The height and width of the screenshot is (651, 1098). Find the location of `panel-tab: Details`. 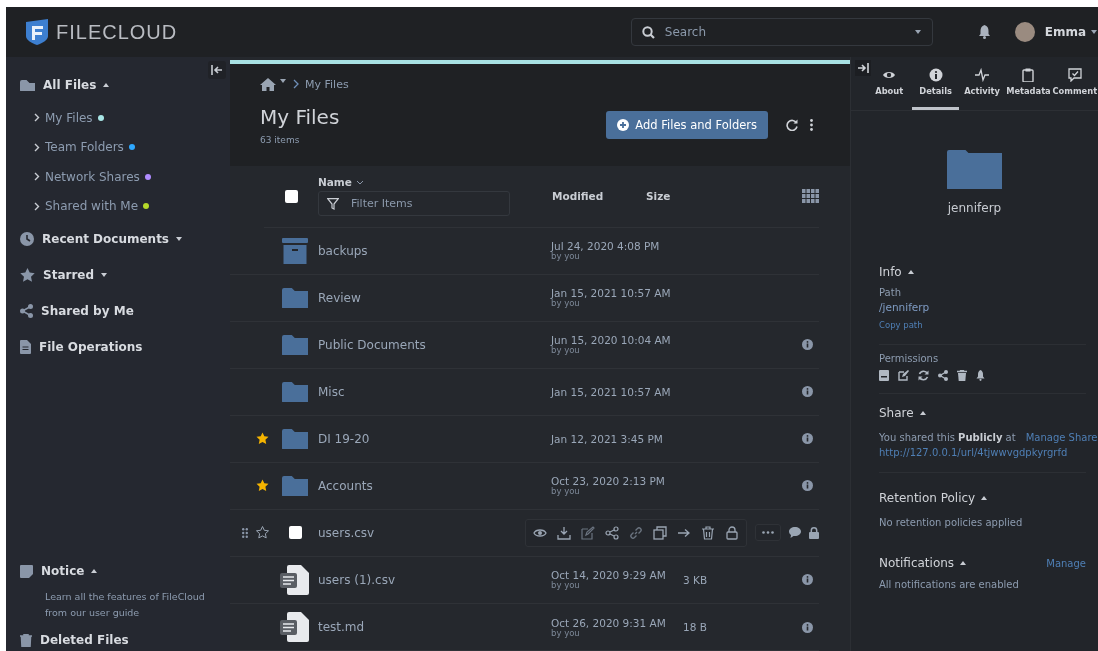

panel-tab: Details is located at coordinates (935, 87).